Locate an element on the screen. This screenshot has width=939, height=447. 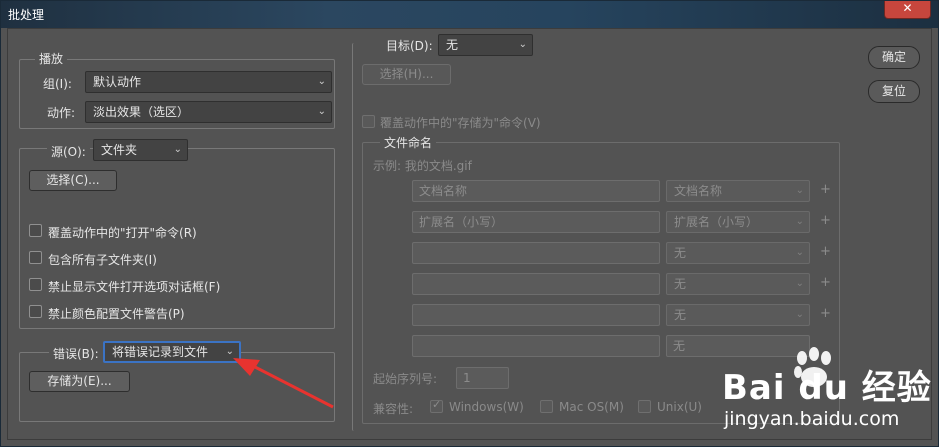
compat-unix-label: Unix(U) is located at coordinates (679, 407).